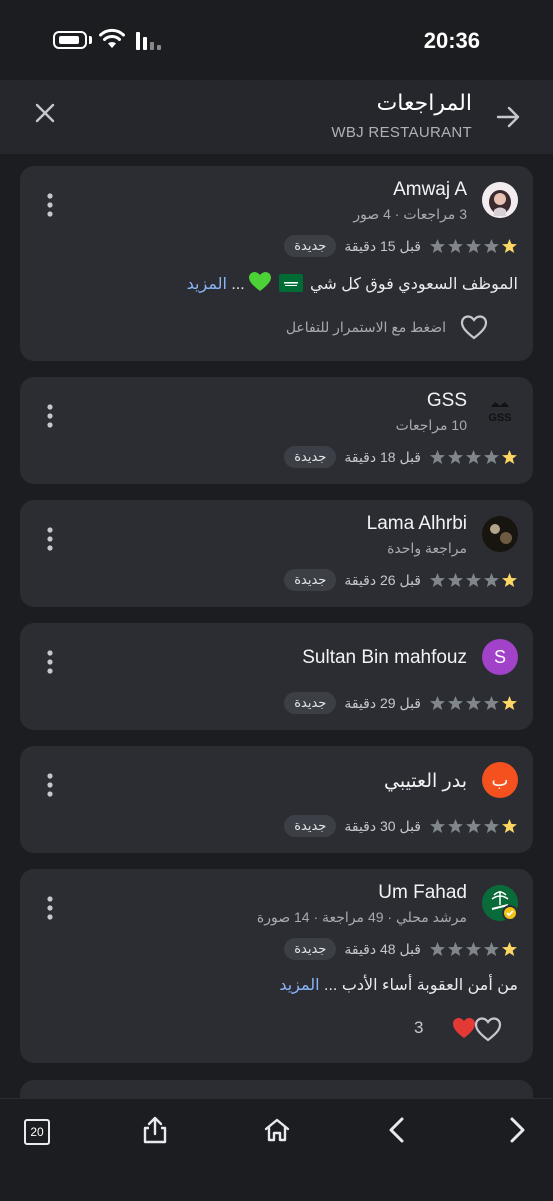 The height and width of the screenshot is (1201, 553). What do you see at coordinates (384, 658) in the screenshot?
I see `reviewer-name: Sultan Bin mahfouz` at bounding box center [384, 658].